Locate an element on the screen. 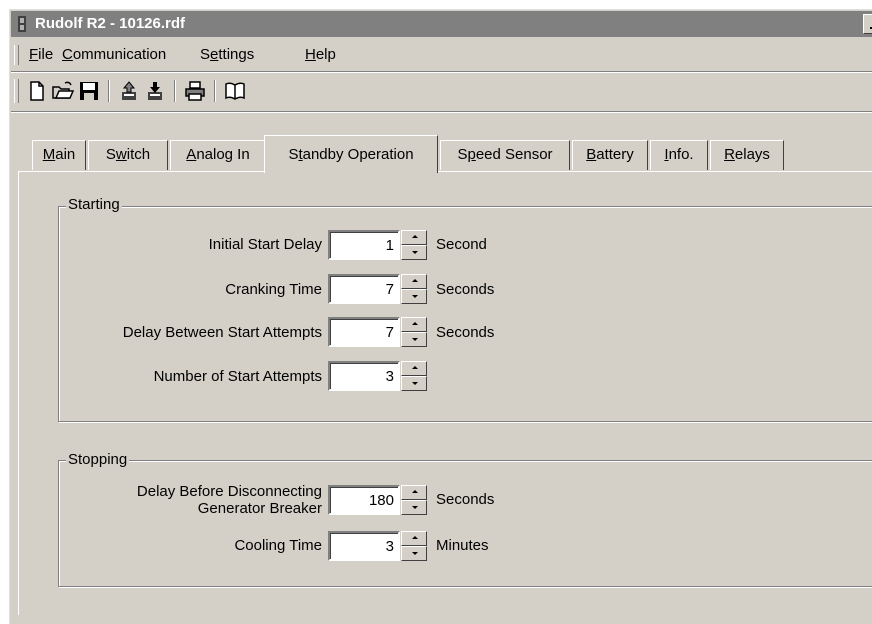  tab-main: Main is located at coordinates (59, 155).